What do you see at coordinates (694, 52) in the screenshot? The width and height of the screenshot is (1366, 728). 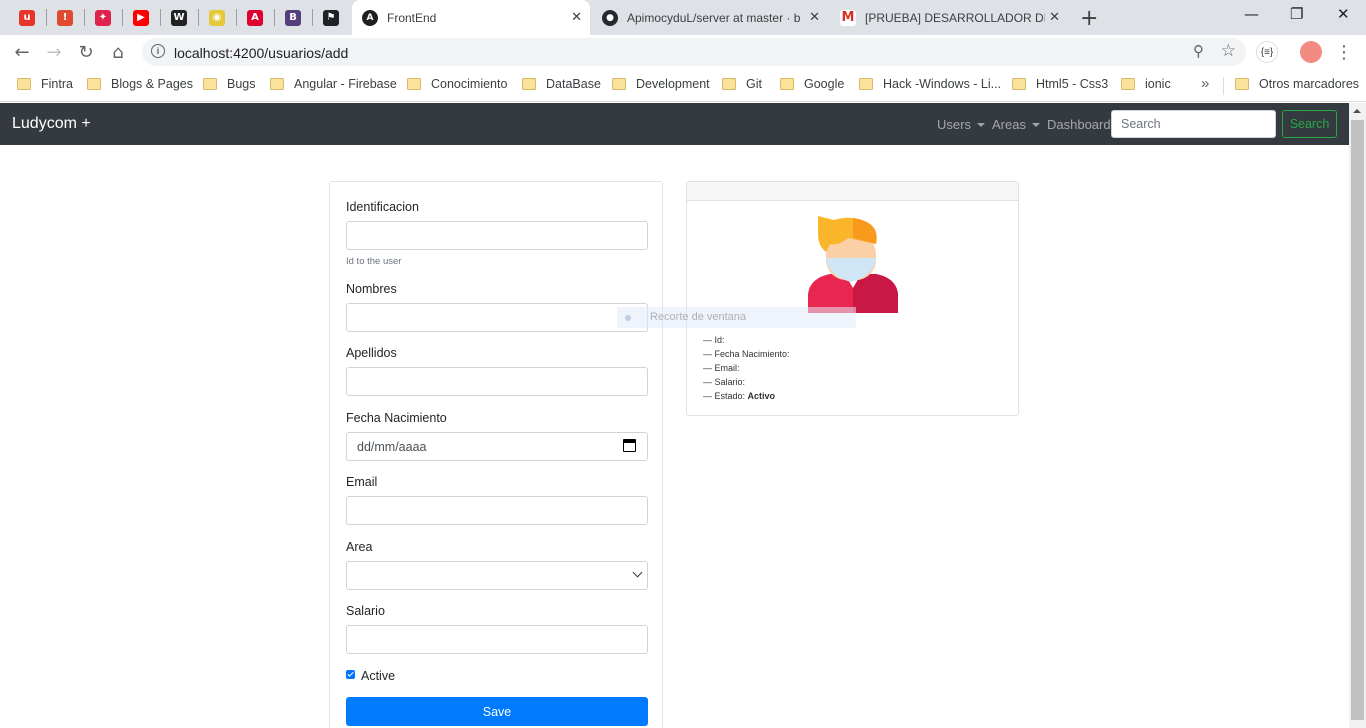 I see `address-bar: i localhost:4200/usuarios/add ⚲ ☆` at bounding box center [694, 52].